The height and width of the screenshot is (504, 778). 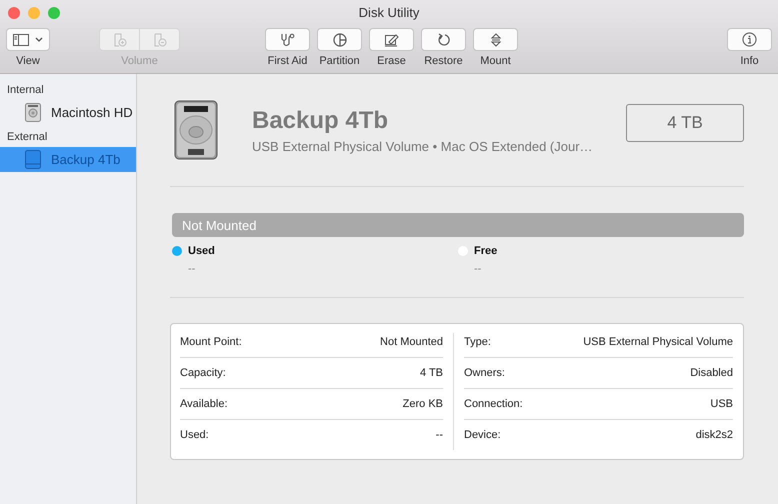 What do you see at coordinates (714, 435) in the screenshot?
I see `detail-value: disk2s2` at bounding box center [714, 435].